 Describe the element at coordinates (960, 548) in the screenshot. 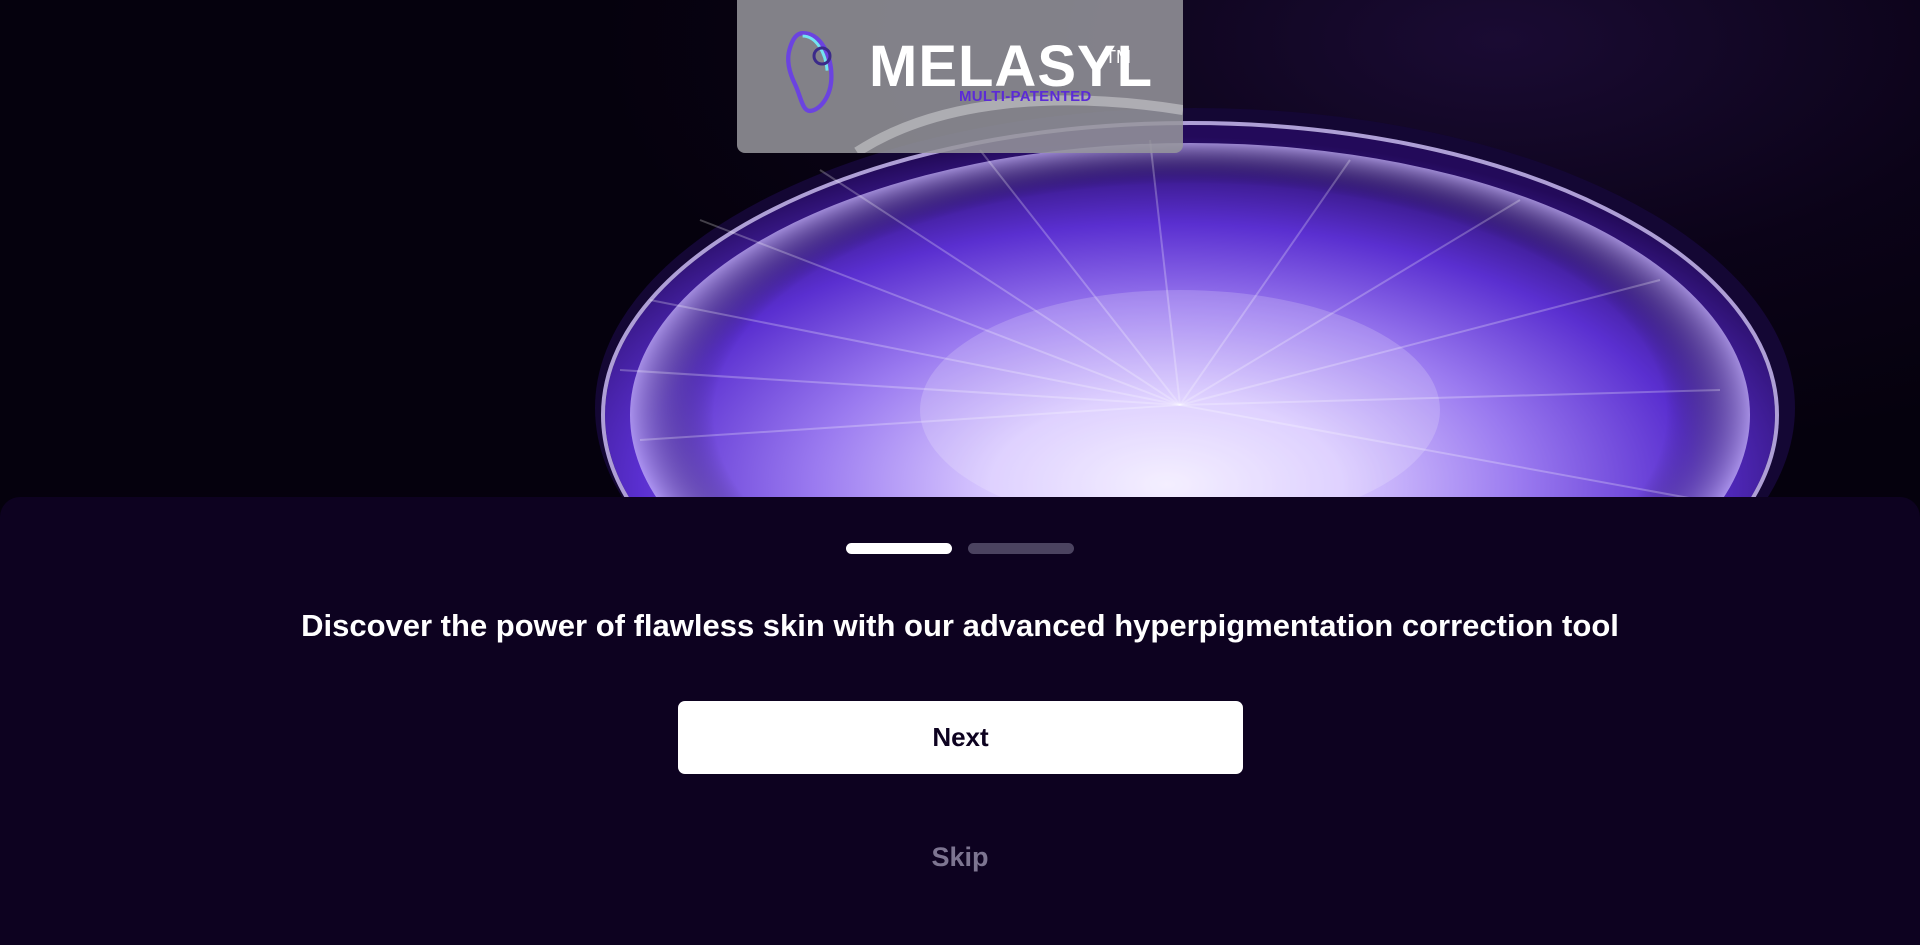

I see `page-indicator` at that location.